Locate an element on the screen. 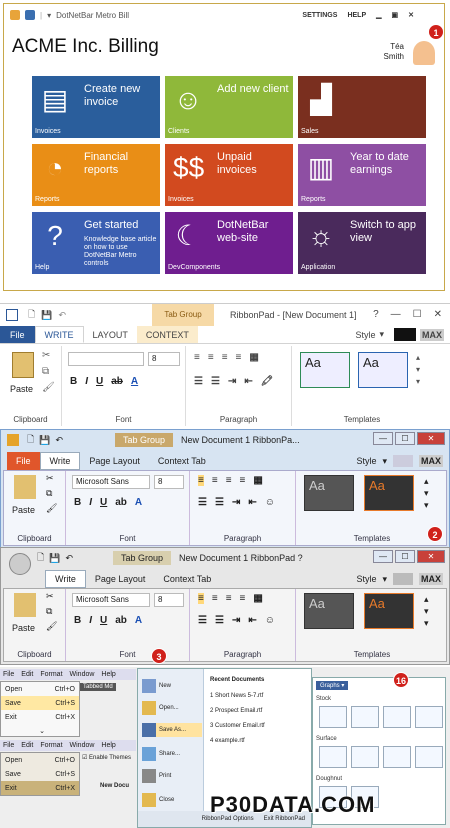  italic-icon: I is located at coordinates (90, 502).